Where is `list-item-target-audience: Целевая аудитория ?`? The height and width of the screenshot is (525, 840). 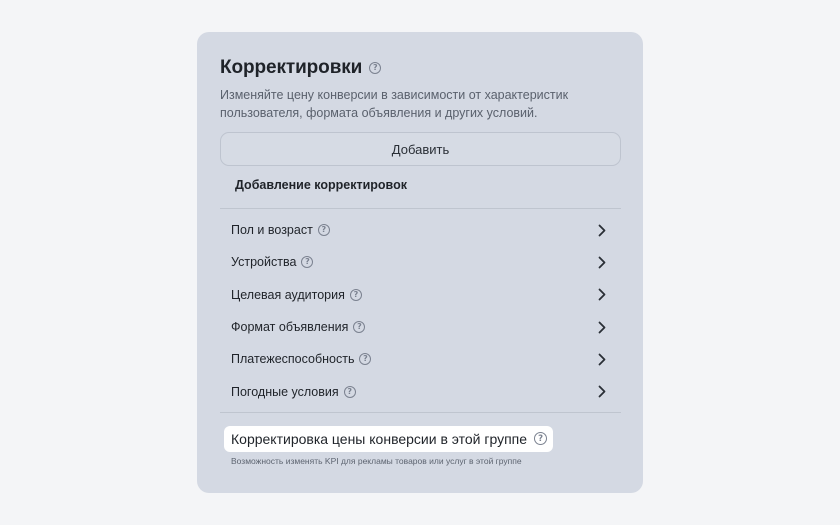 list-item-target-audience: Целевая аудитория ? is located at coordinates (420, 295).